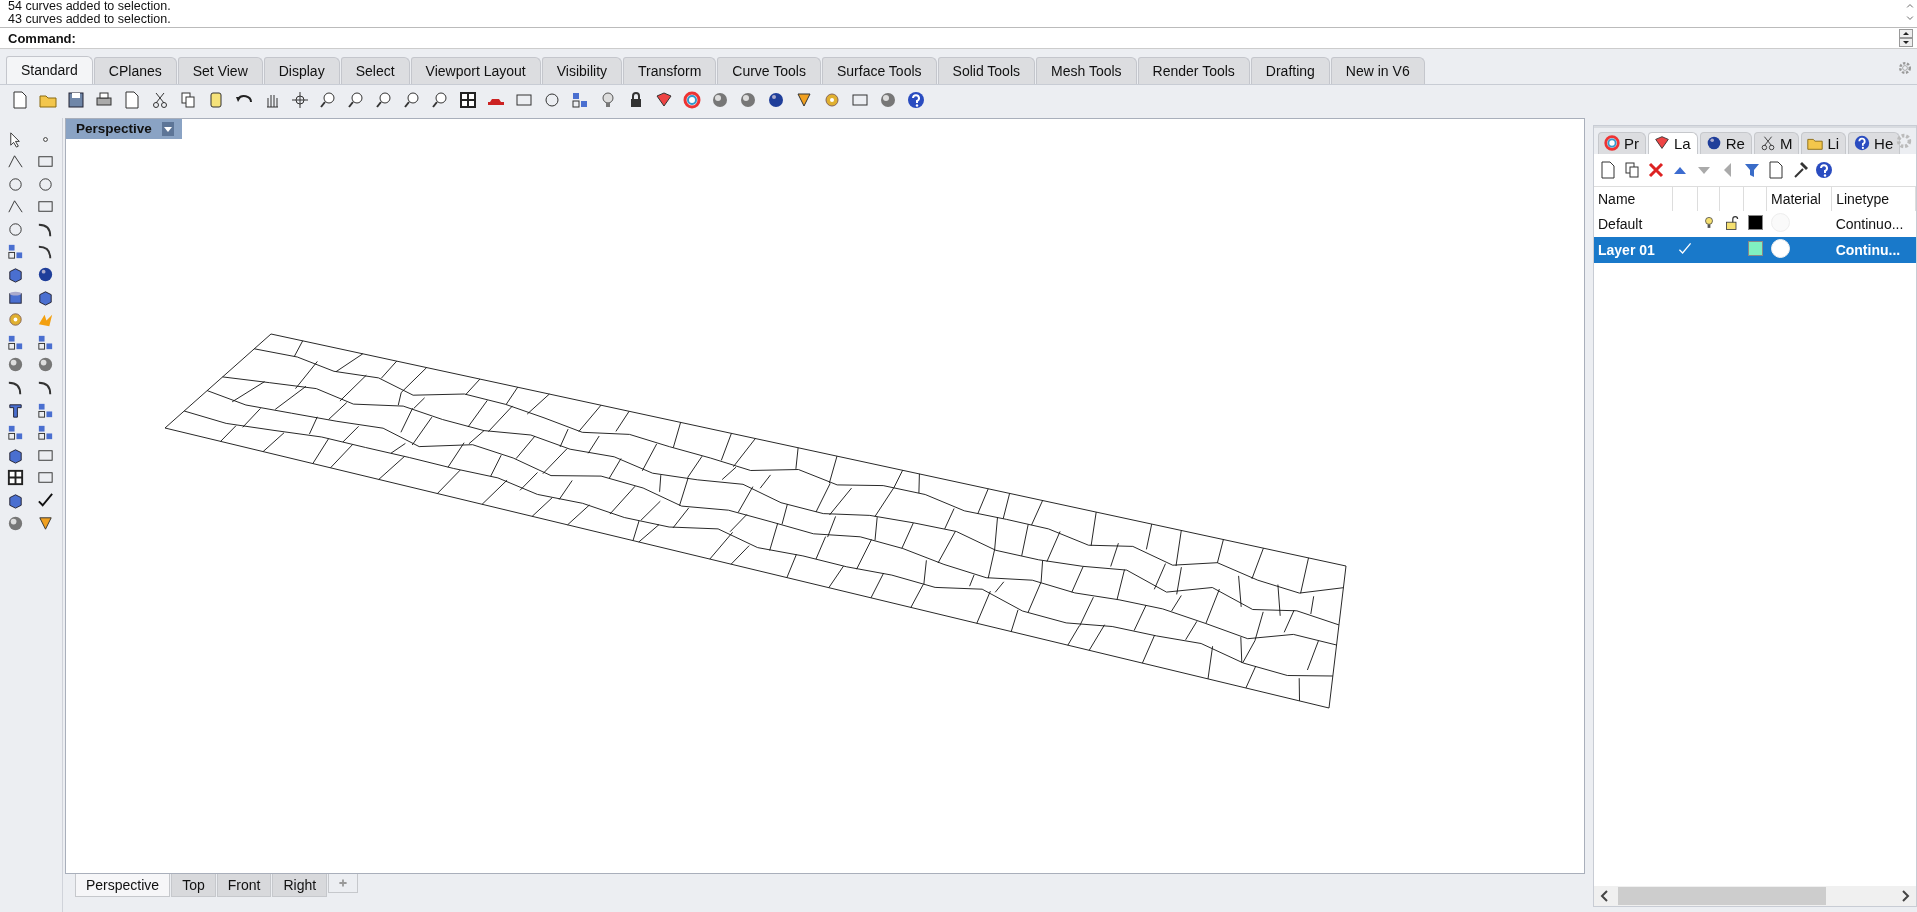 This screenshot has height=912, width=1917. Describe the element at coordinates (1833, 143) in the screenshot. I see `panel-tab-label: Li` at that location.